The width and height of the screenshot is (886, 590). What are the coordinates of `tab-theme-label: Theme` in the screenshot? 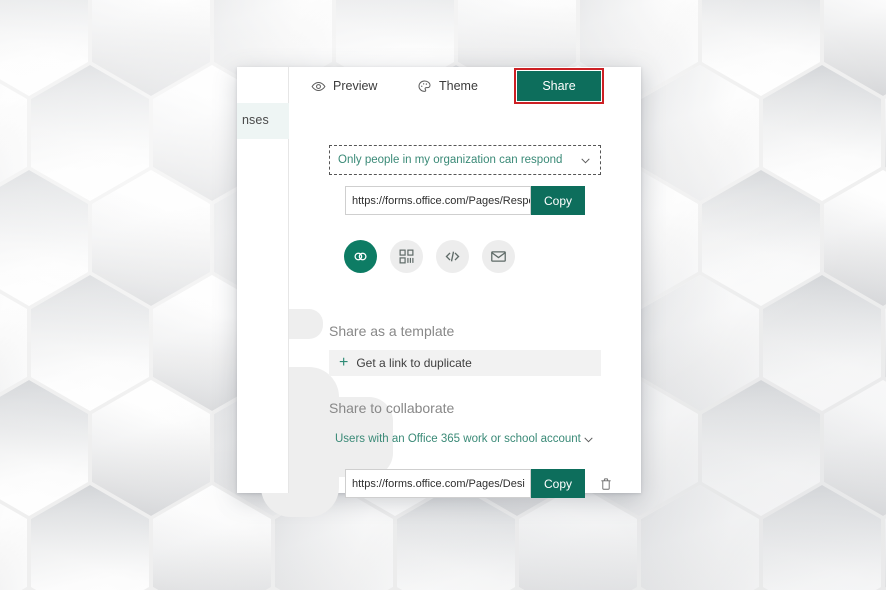 It's located at (458, 86).